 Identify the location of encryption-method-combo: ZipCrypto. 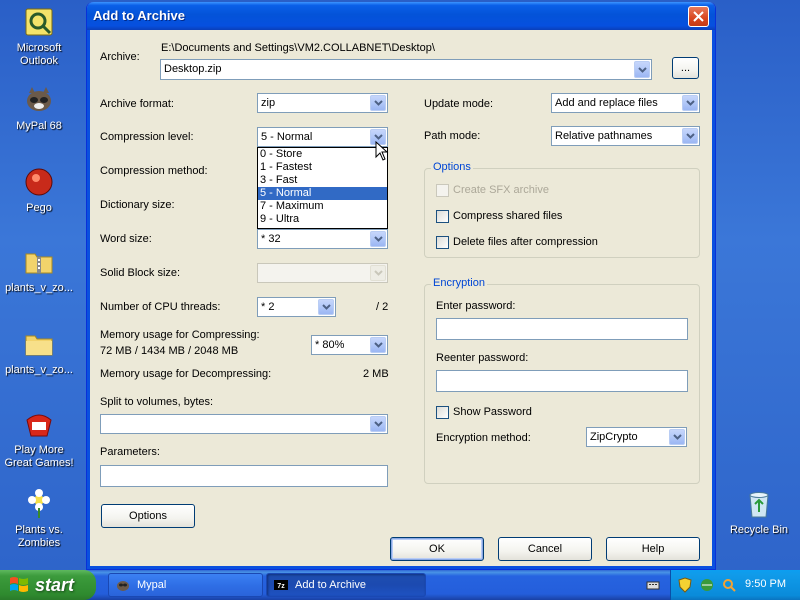
(636, 437).